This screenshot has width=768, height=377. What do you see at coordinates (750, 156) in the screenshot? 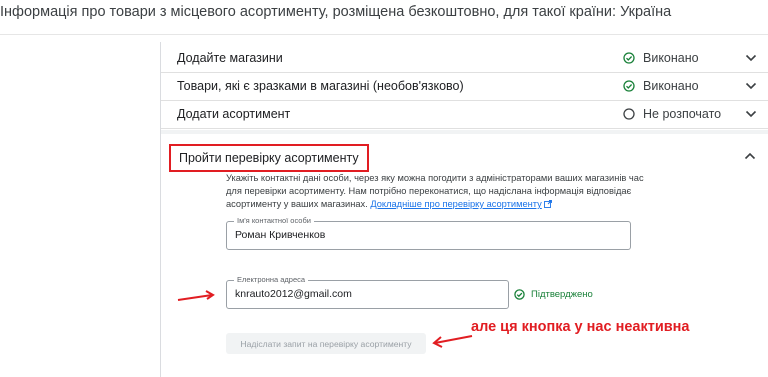
I see `chevron-up-icon` at bounding box center [750, 156].